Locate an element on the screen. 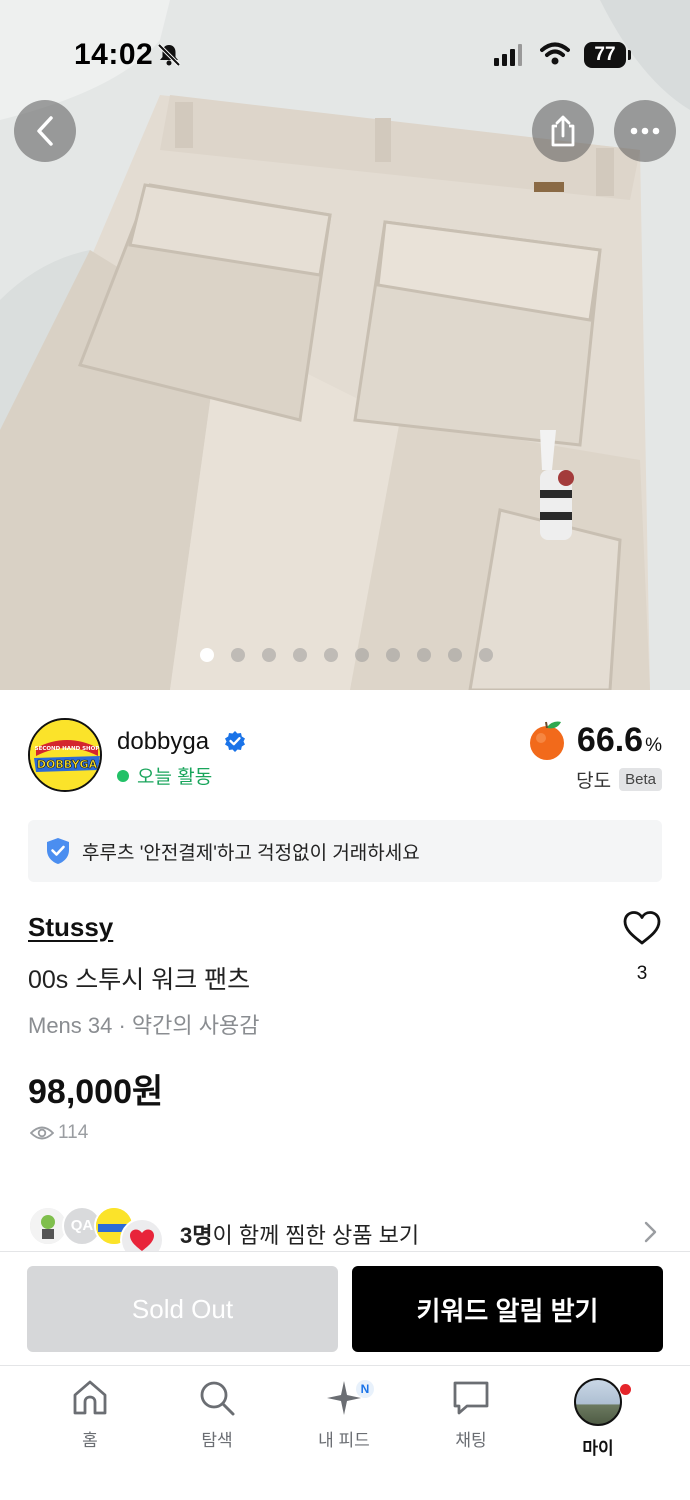 The image size is (690, 1500). verified-badge-icon is located at coordinates (235, 741).